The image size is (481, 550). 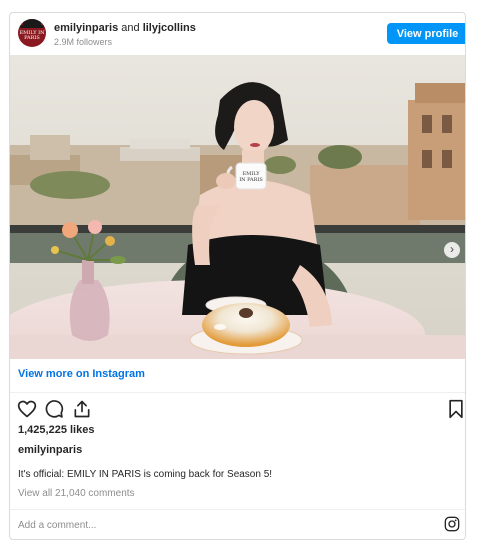 I want to click on view-all-comments-link: View all 21,040 comments, so click(x=76, y=493).